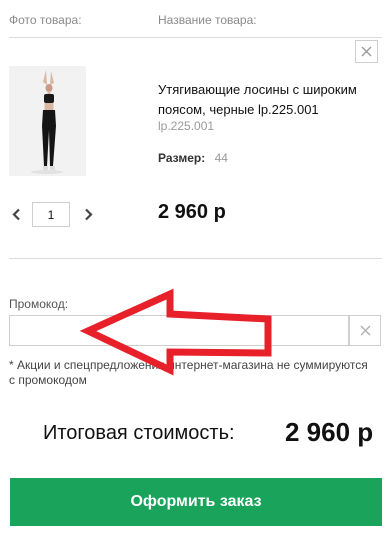 This screenshot has width=390, height=540. I want to click on total-value: 2 960 р, so click(329, 432).